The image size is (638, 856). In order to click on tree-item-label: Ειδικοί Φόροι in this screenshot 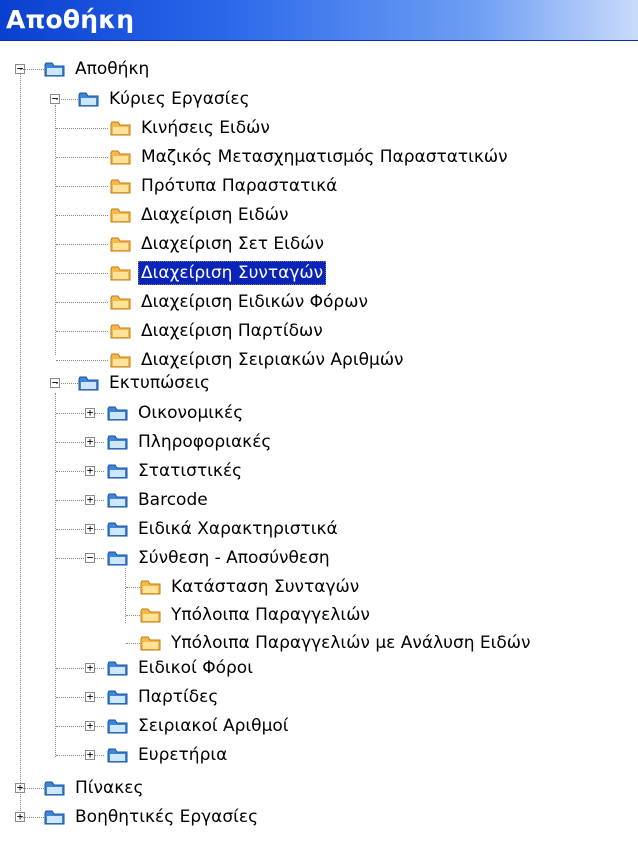, I will do `click(195, 668)`.